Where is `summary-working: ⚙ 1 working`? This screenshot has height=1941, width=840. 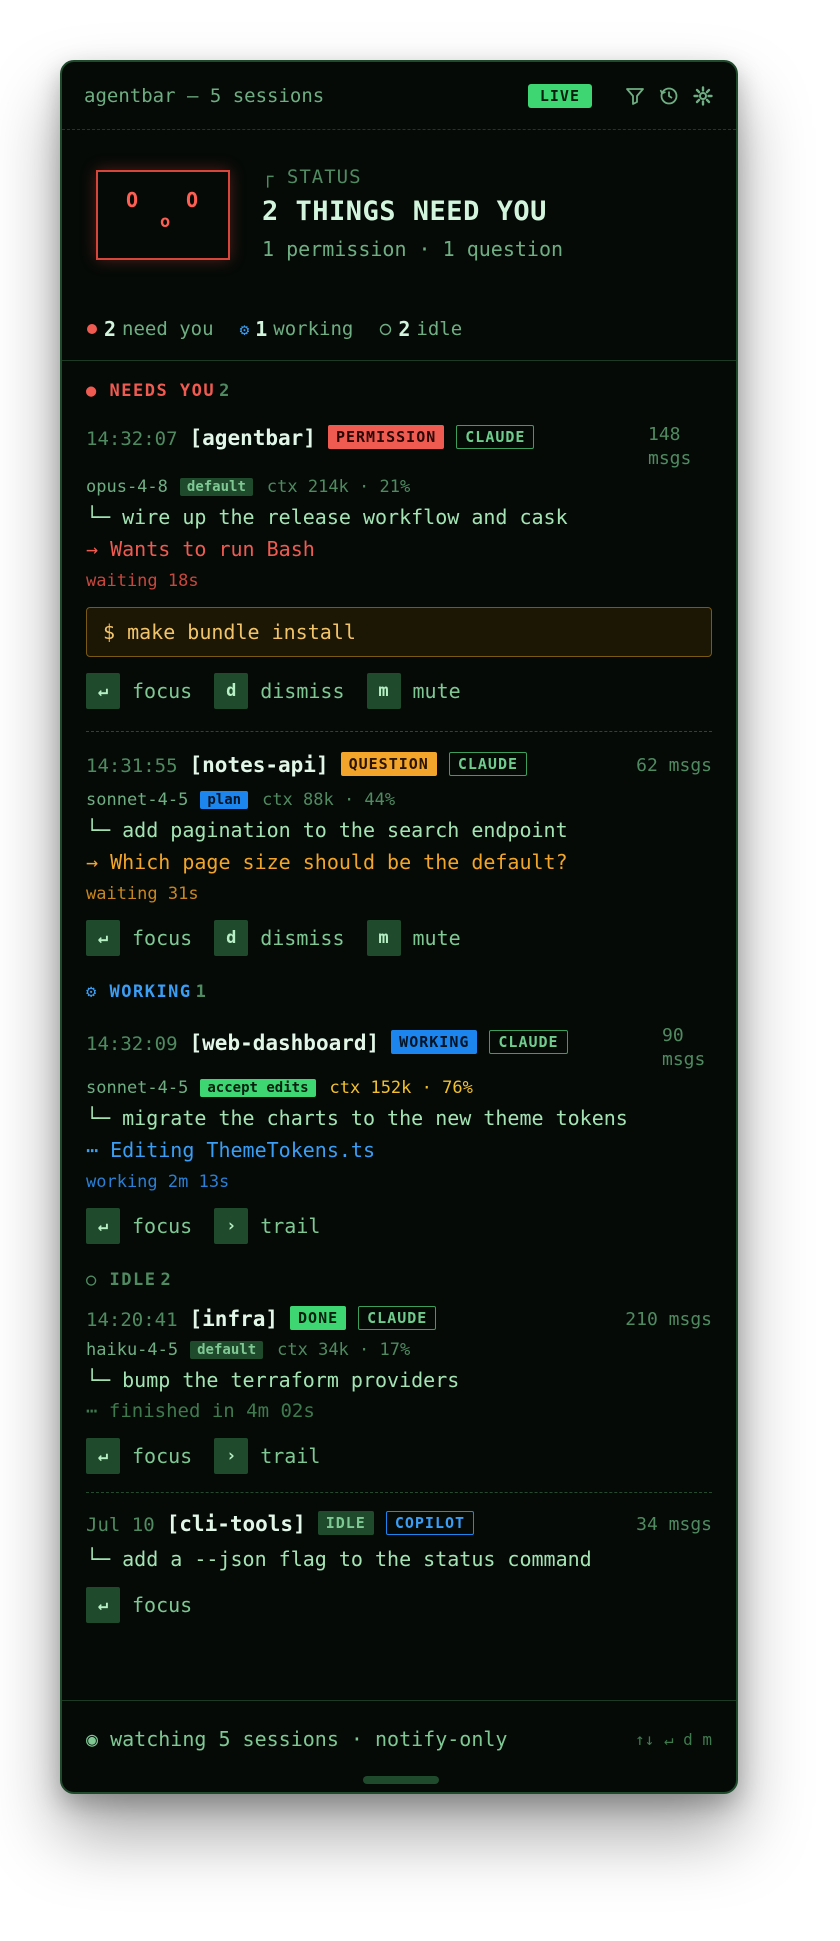
summary-working: ⚙ 1 working is located at coordinates (297, 329).